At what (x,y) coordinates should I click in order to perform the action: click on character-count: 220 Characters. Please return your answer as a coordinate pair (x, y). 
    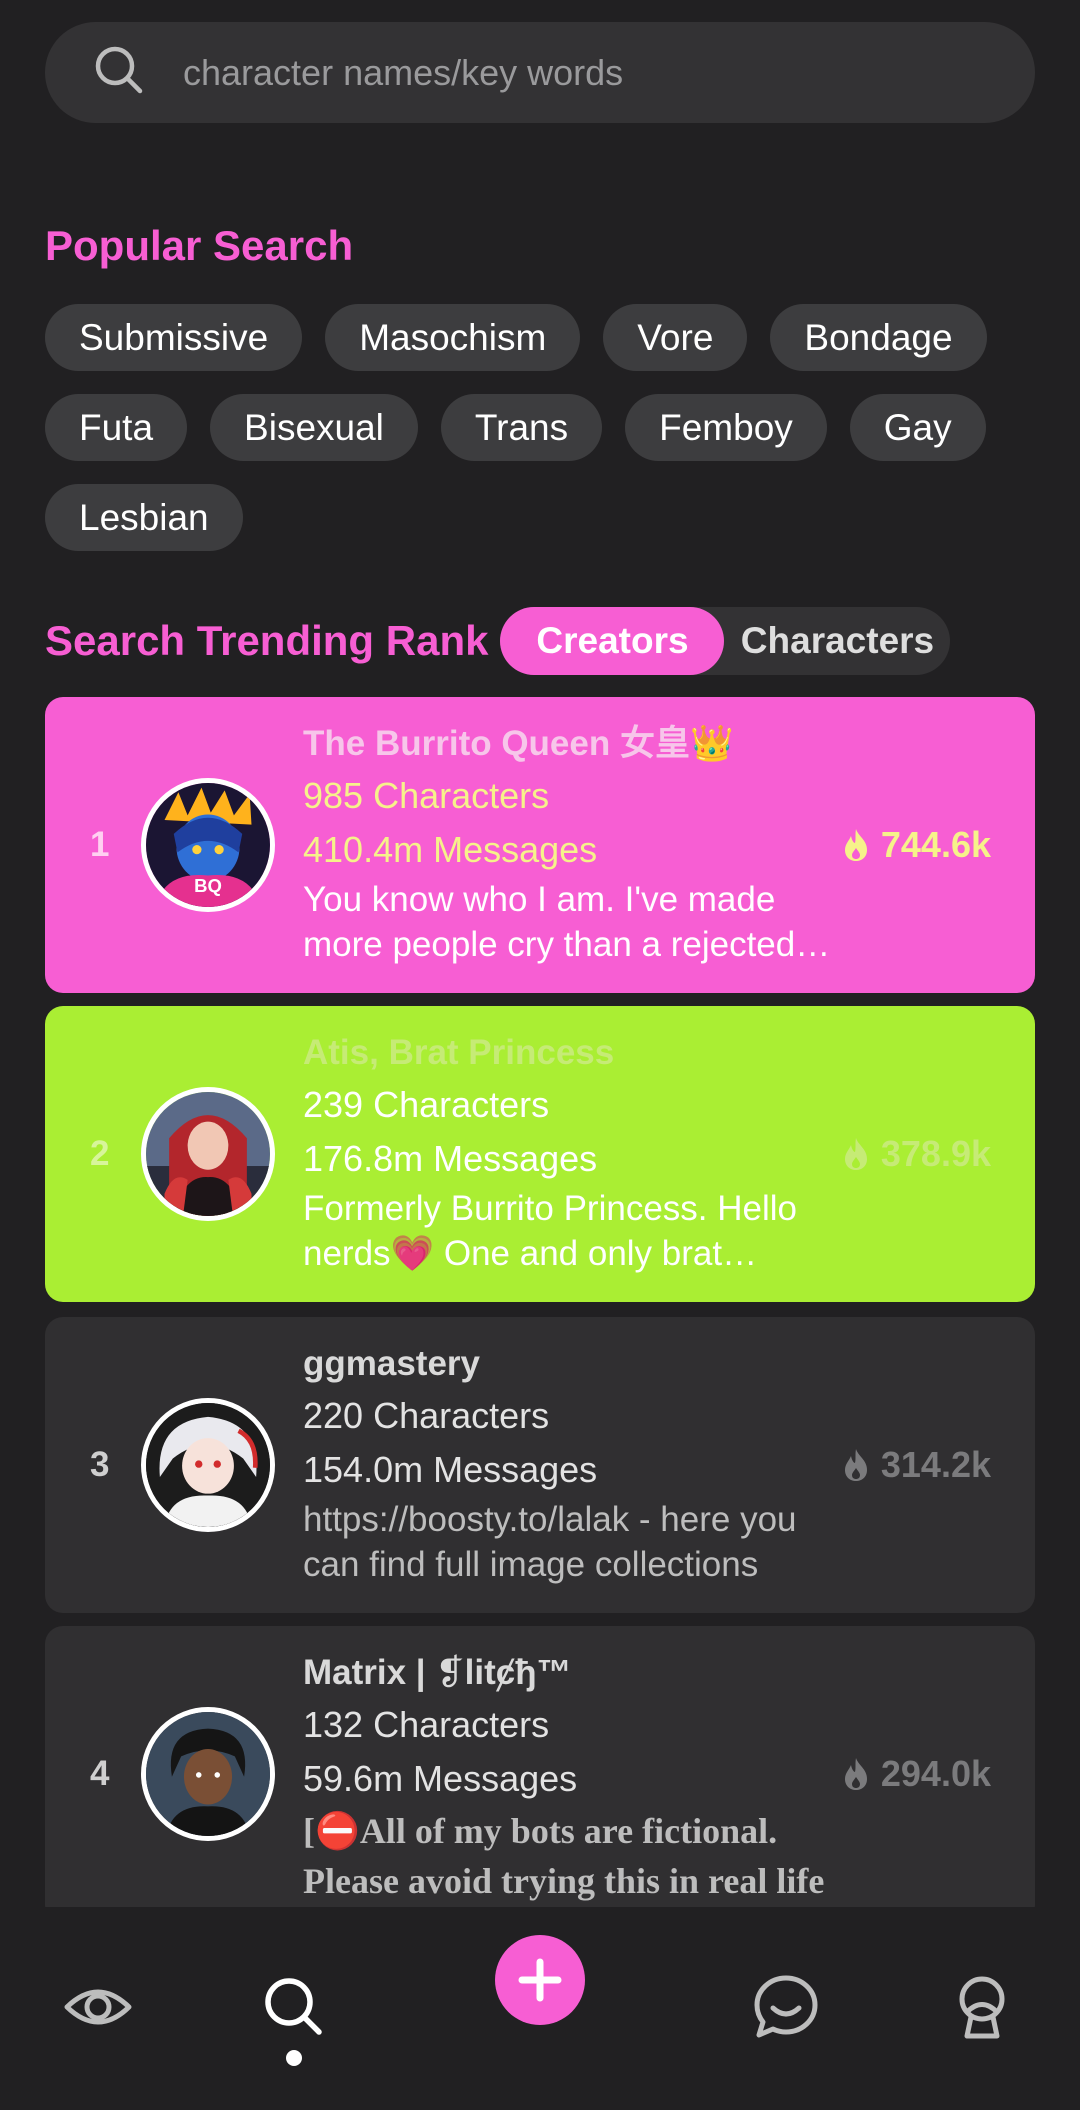
    Looking at the image, I should click on (426, 1415).